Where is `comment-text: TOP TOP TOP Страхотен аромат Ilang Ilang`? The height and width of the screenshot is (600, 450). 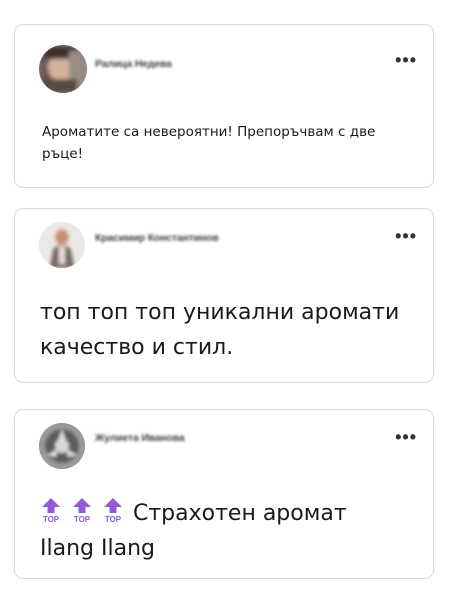 comment-text: TOP TOP TOP Страхотен аромат Ilang Ilang is located at coordinates (230, 531).